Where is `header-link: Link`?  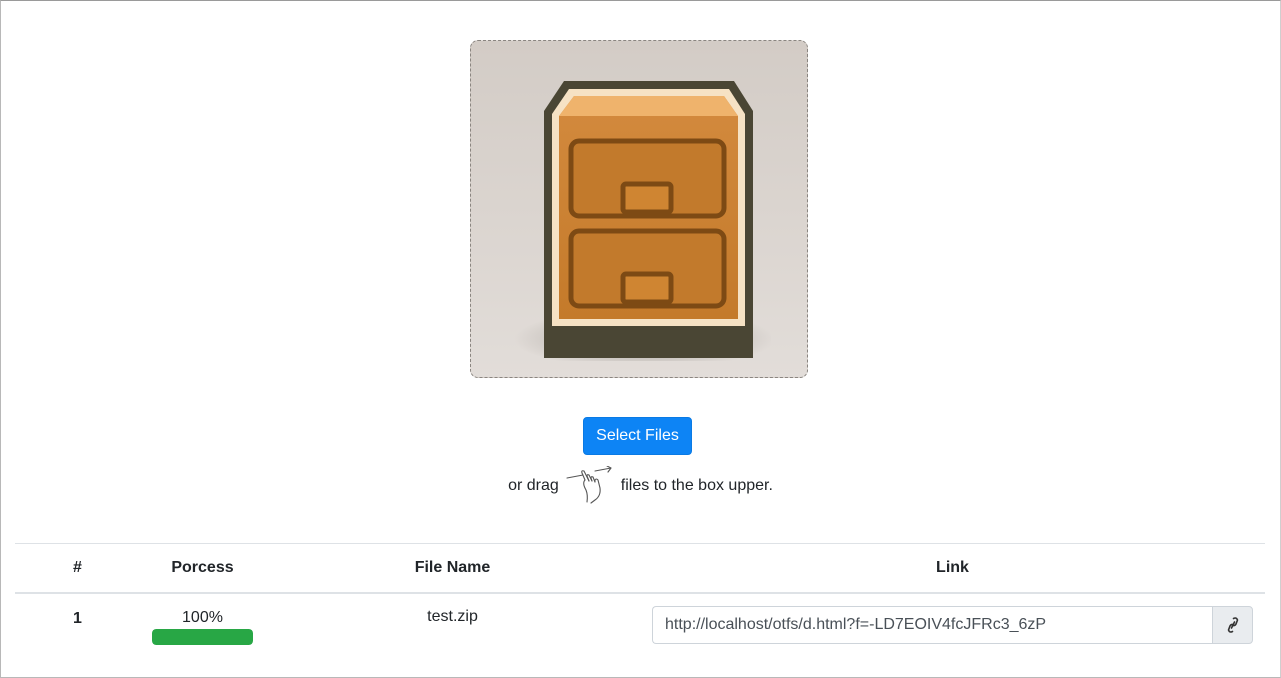
header-link: Link is located at coordinates (952, 568).